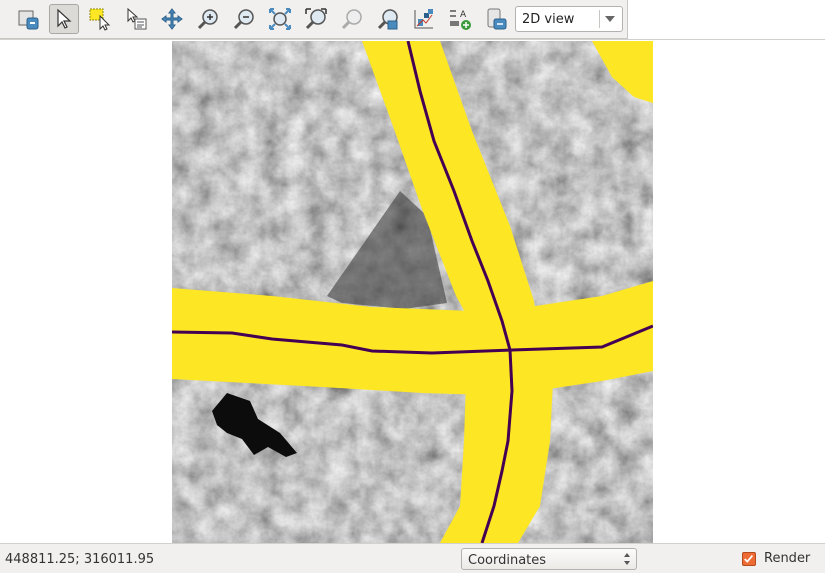 This screenshot has height=573, width=825. I want to click on pan-button, so click(172, 19).